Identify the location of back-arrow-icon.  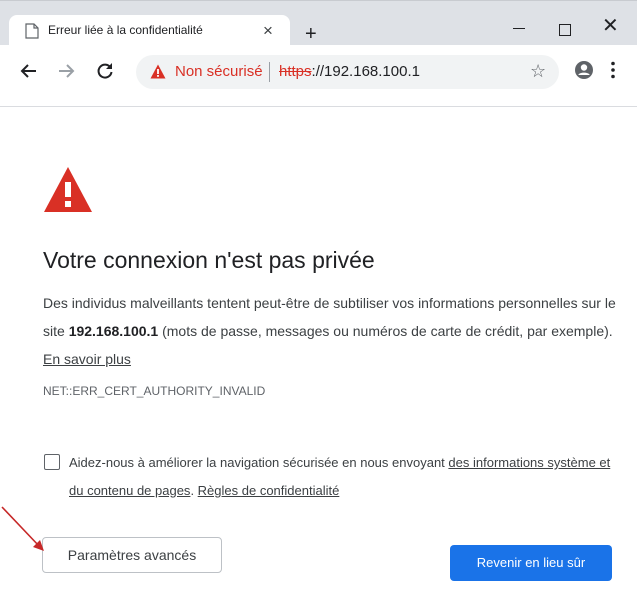
(29, 71).